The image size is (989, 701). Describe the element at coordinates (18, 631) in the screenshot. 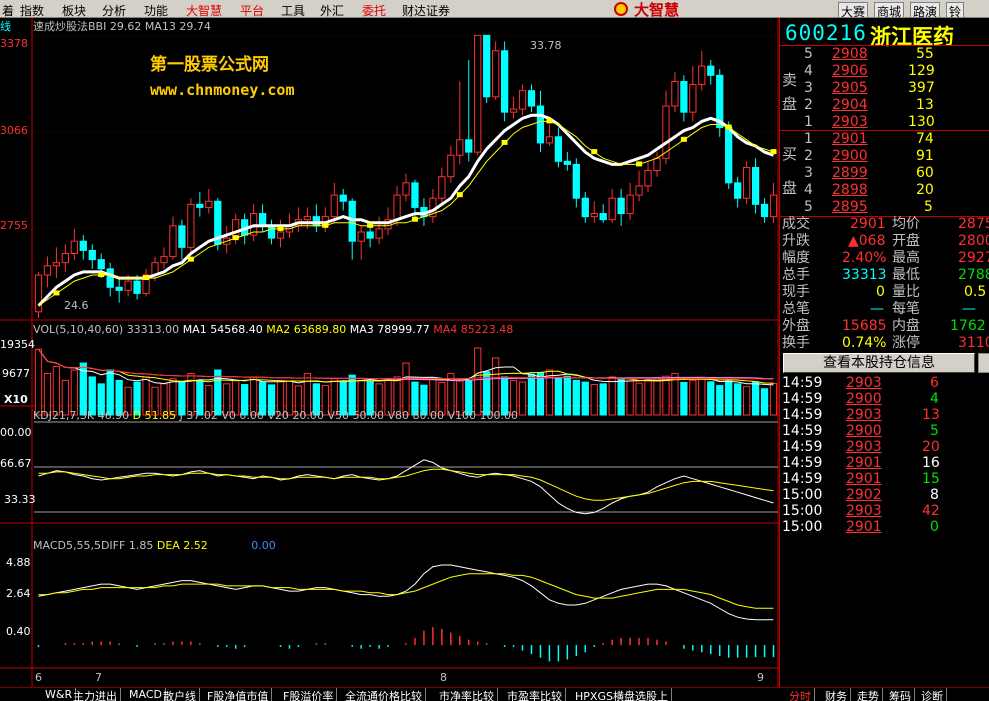

I see `macd-tick-low: 0.40` at that location.